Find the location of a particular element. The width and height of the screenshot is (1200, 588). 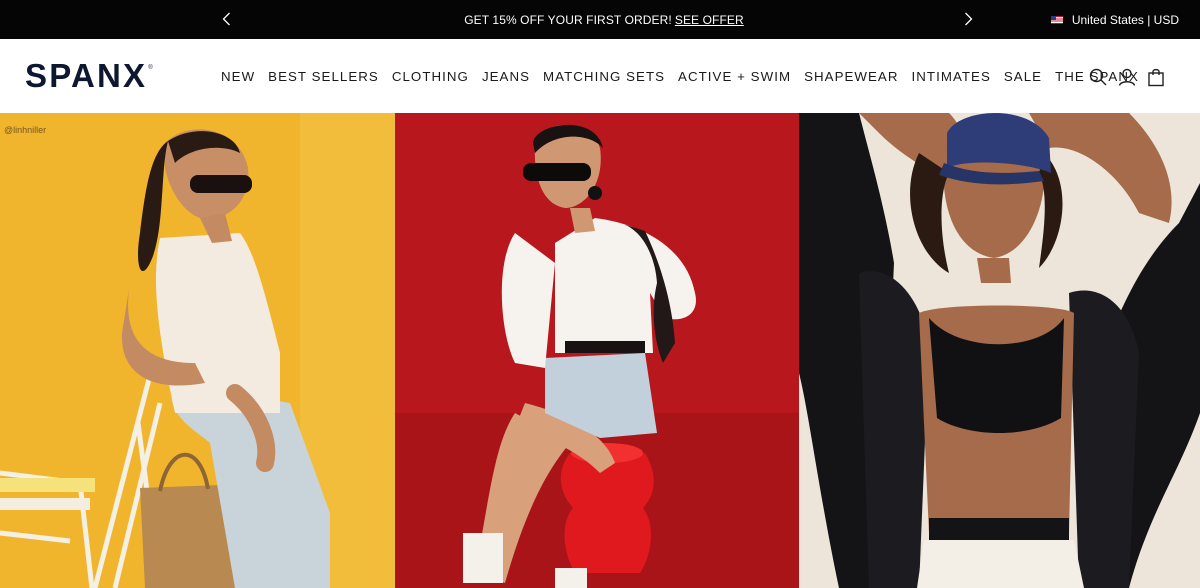

search-button is located at coordinates (1098, 77).